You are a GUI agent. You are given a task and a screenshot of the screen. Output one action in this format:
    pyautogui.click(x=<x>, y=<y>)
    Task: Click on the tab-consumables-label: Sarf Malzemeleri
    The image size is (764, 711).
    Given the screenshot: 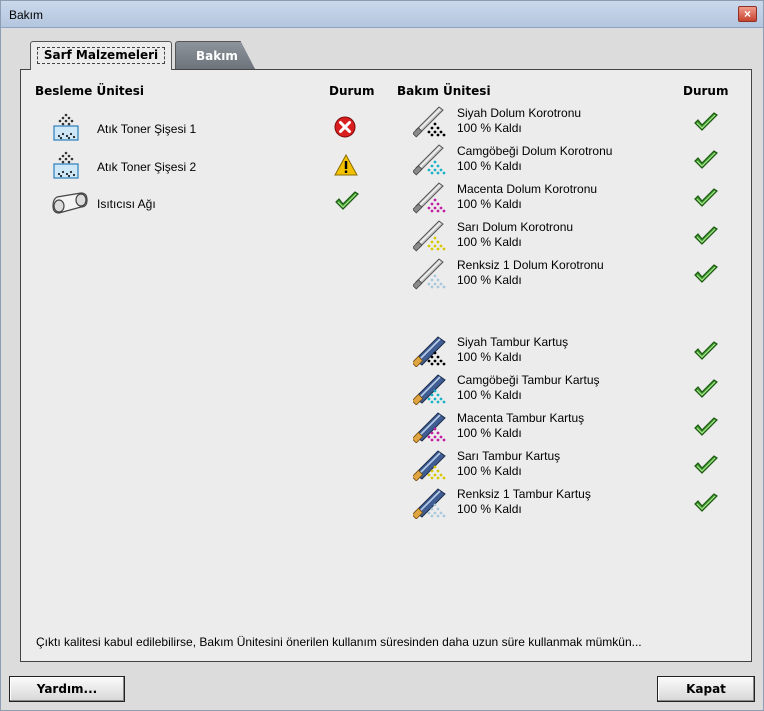 What is the action you would take?
    pyautogui.click(x=101, y=55)
    